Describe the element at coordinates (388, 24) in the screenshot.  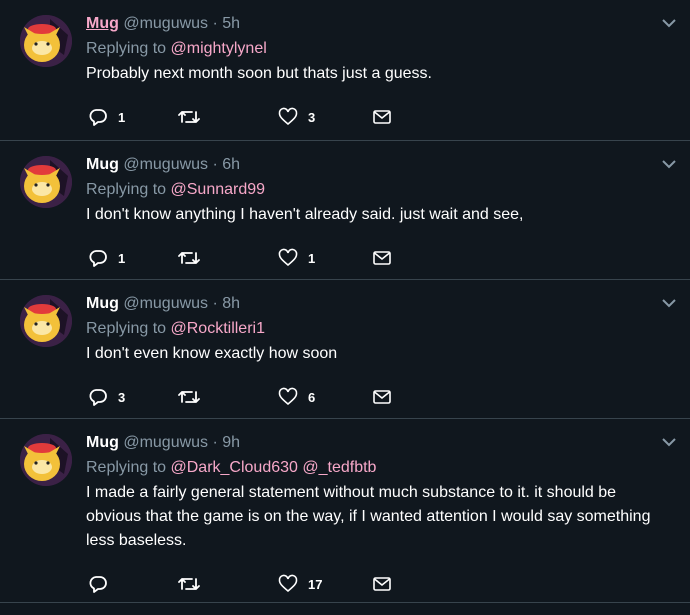
I see `tweet-header: Mug @muguwus · 5h` at that location.